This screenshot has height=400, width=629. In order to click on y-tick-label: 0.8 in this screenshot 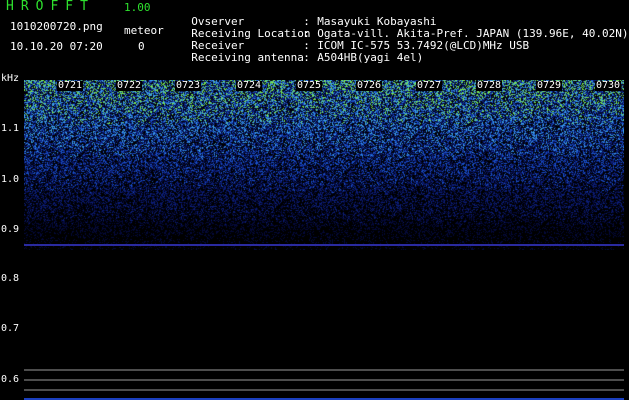, I will do `click(10, 278)`.